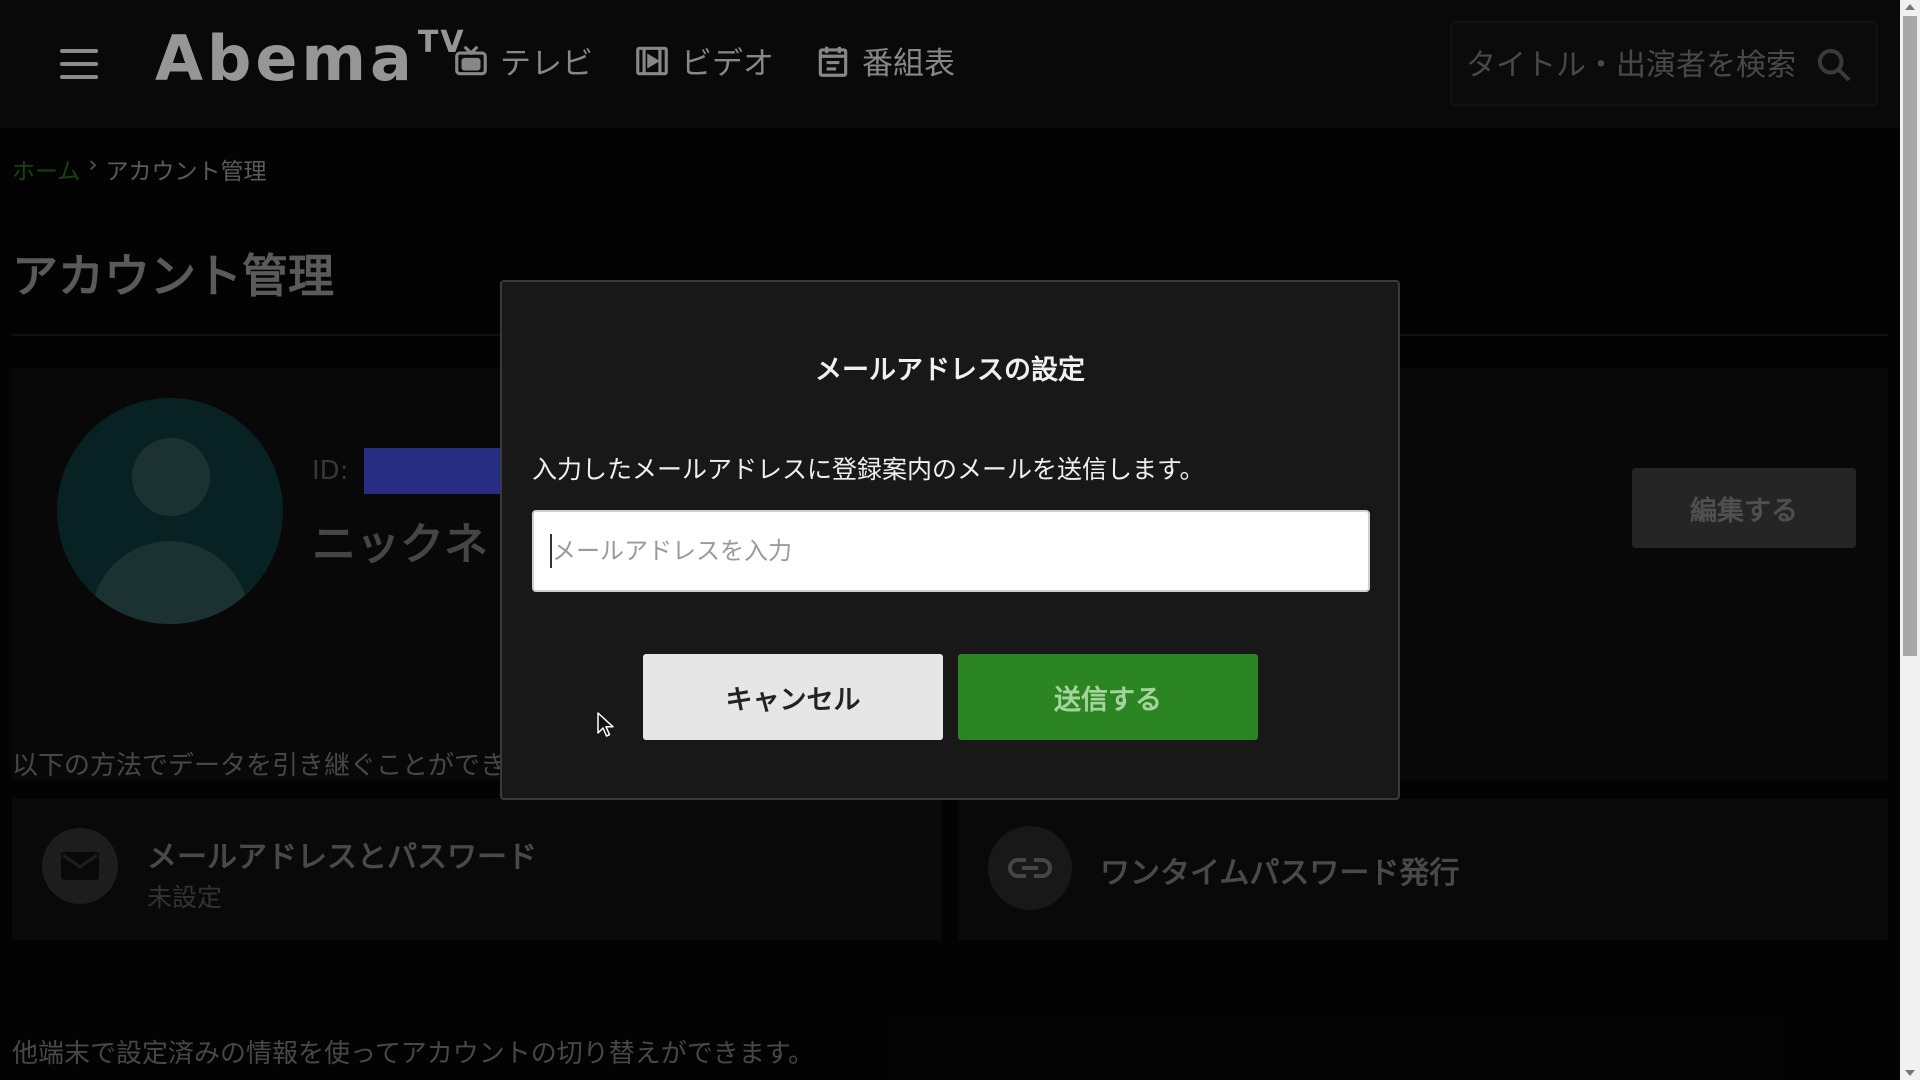 The image size is (1920, 1080). Describe the element at coordinates (951, 551) in the screenshot. I see `email-field` at that location.